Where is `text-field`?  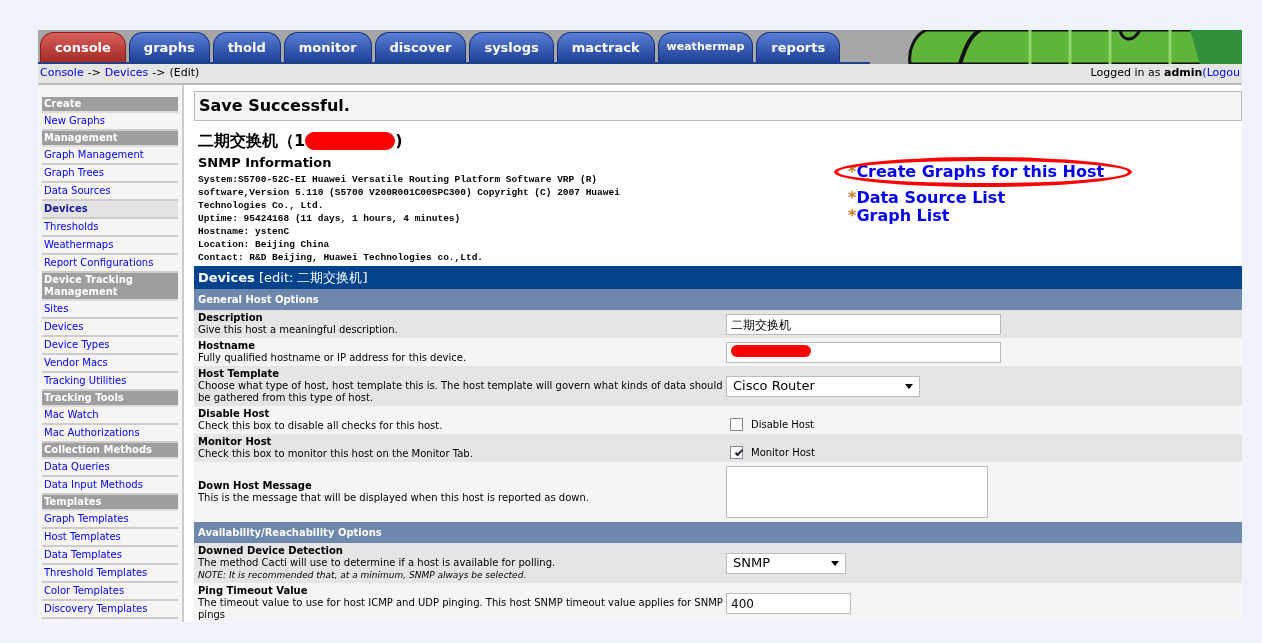 text-field is located at coordinates (863, 352).